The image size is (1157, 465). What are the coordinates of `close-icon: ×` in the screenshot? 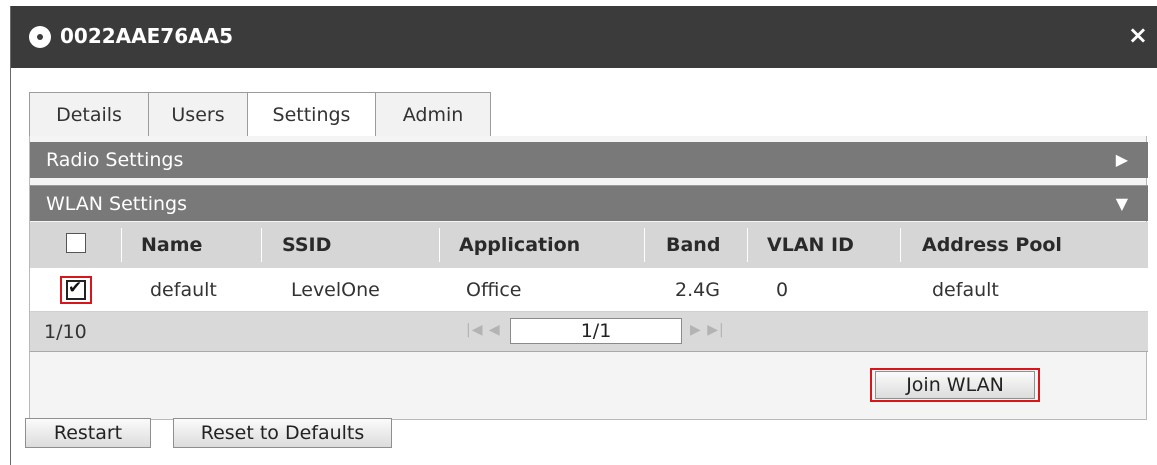 It's located at (1138, 35).